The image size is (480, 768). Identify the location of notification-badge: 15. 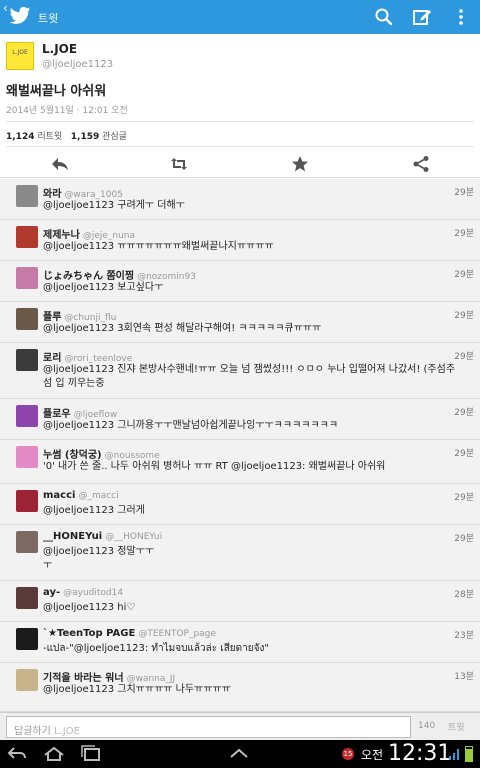
(348, 754).